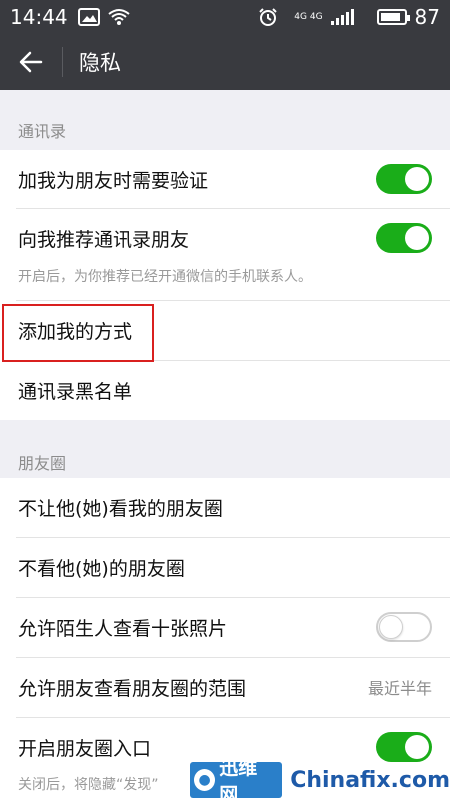 The width and height of the screenshot is (450, 800). Describe the element at coordinates (399, 688) in the screenshot. I see `visible-range-value: 最近半年` at that location.